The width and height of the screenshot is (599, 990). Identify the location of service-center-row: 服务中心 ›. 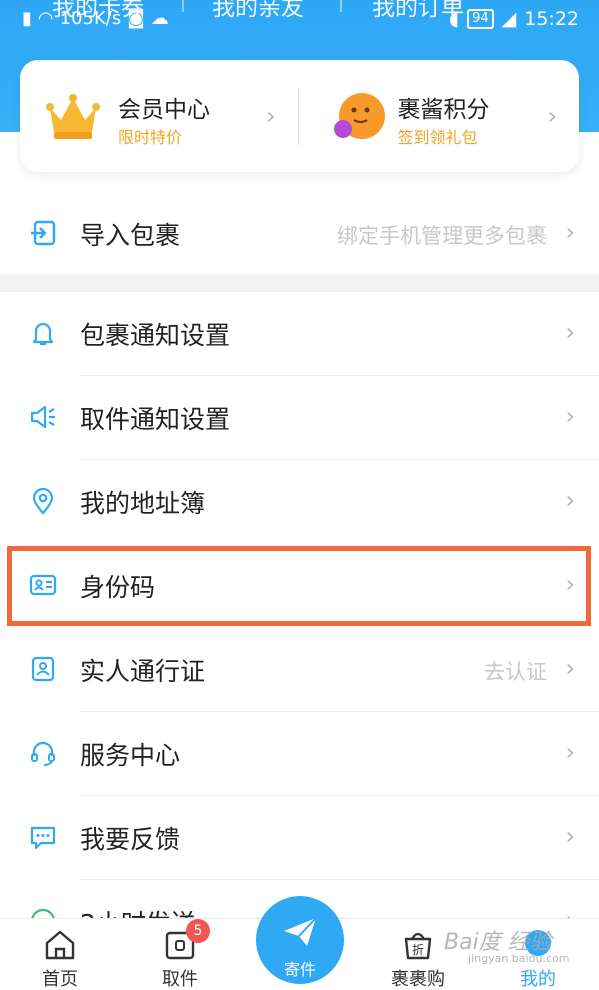
(299, 754).